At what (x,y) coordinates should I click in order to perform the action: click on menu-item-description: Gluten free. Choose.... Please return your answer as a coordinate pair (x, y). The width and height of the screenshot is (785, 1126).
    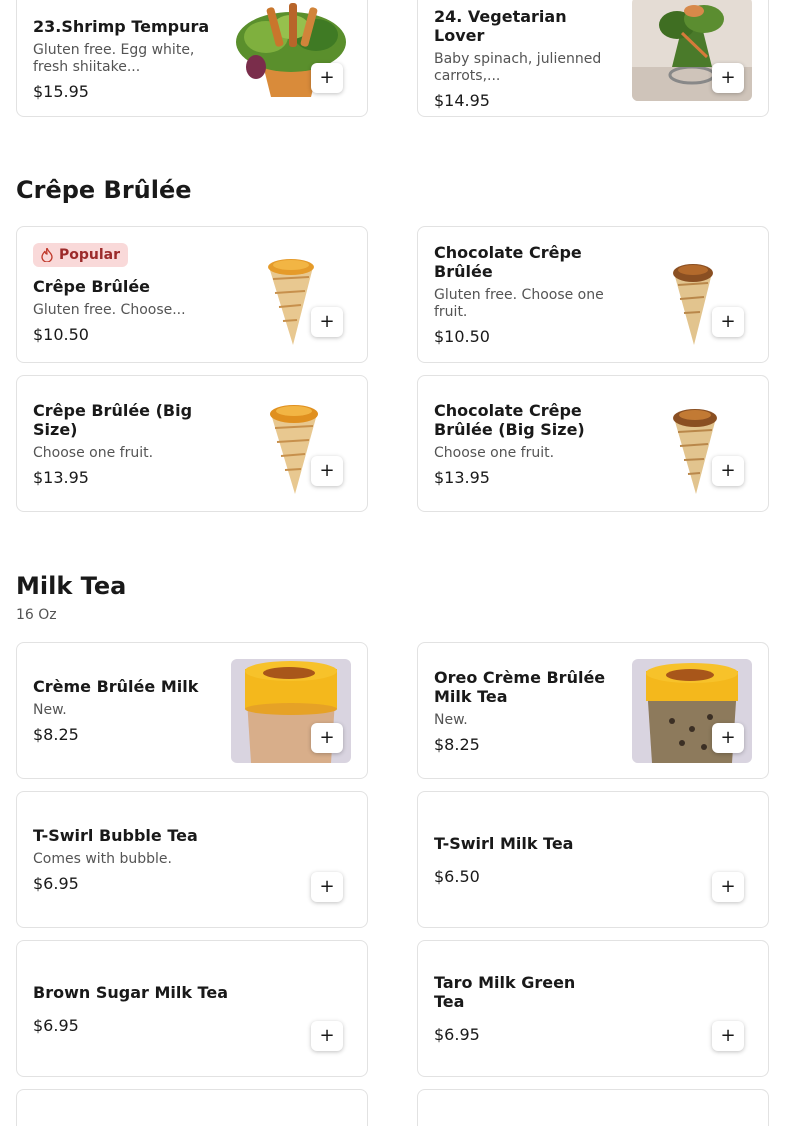
    Looking at the image, I should click on (109, 310).